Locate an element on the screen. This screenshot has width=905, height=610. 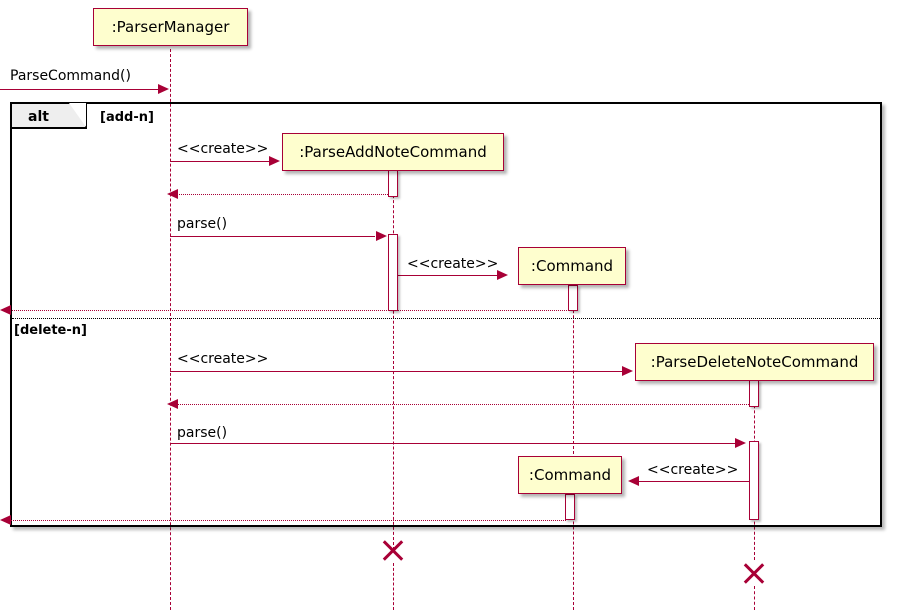
participant-parsedeletenotecommand: :ParseDeleteNoteCommand is located at coordinates (754, 362).